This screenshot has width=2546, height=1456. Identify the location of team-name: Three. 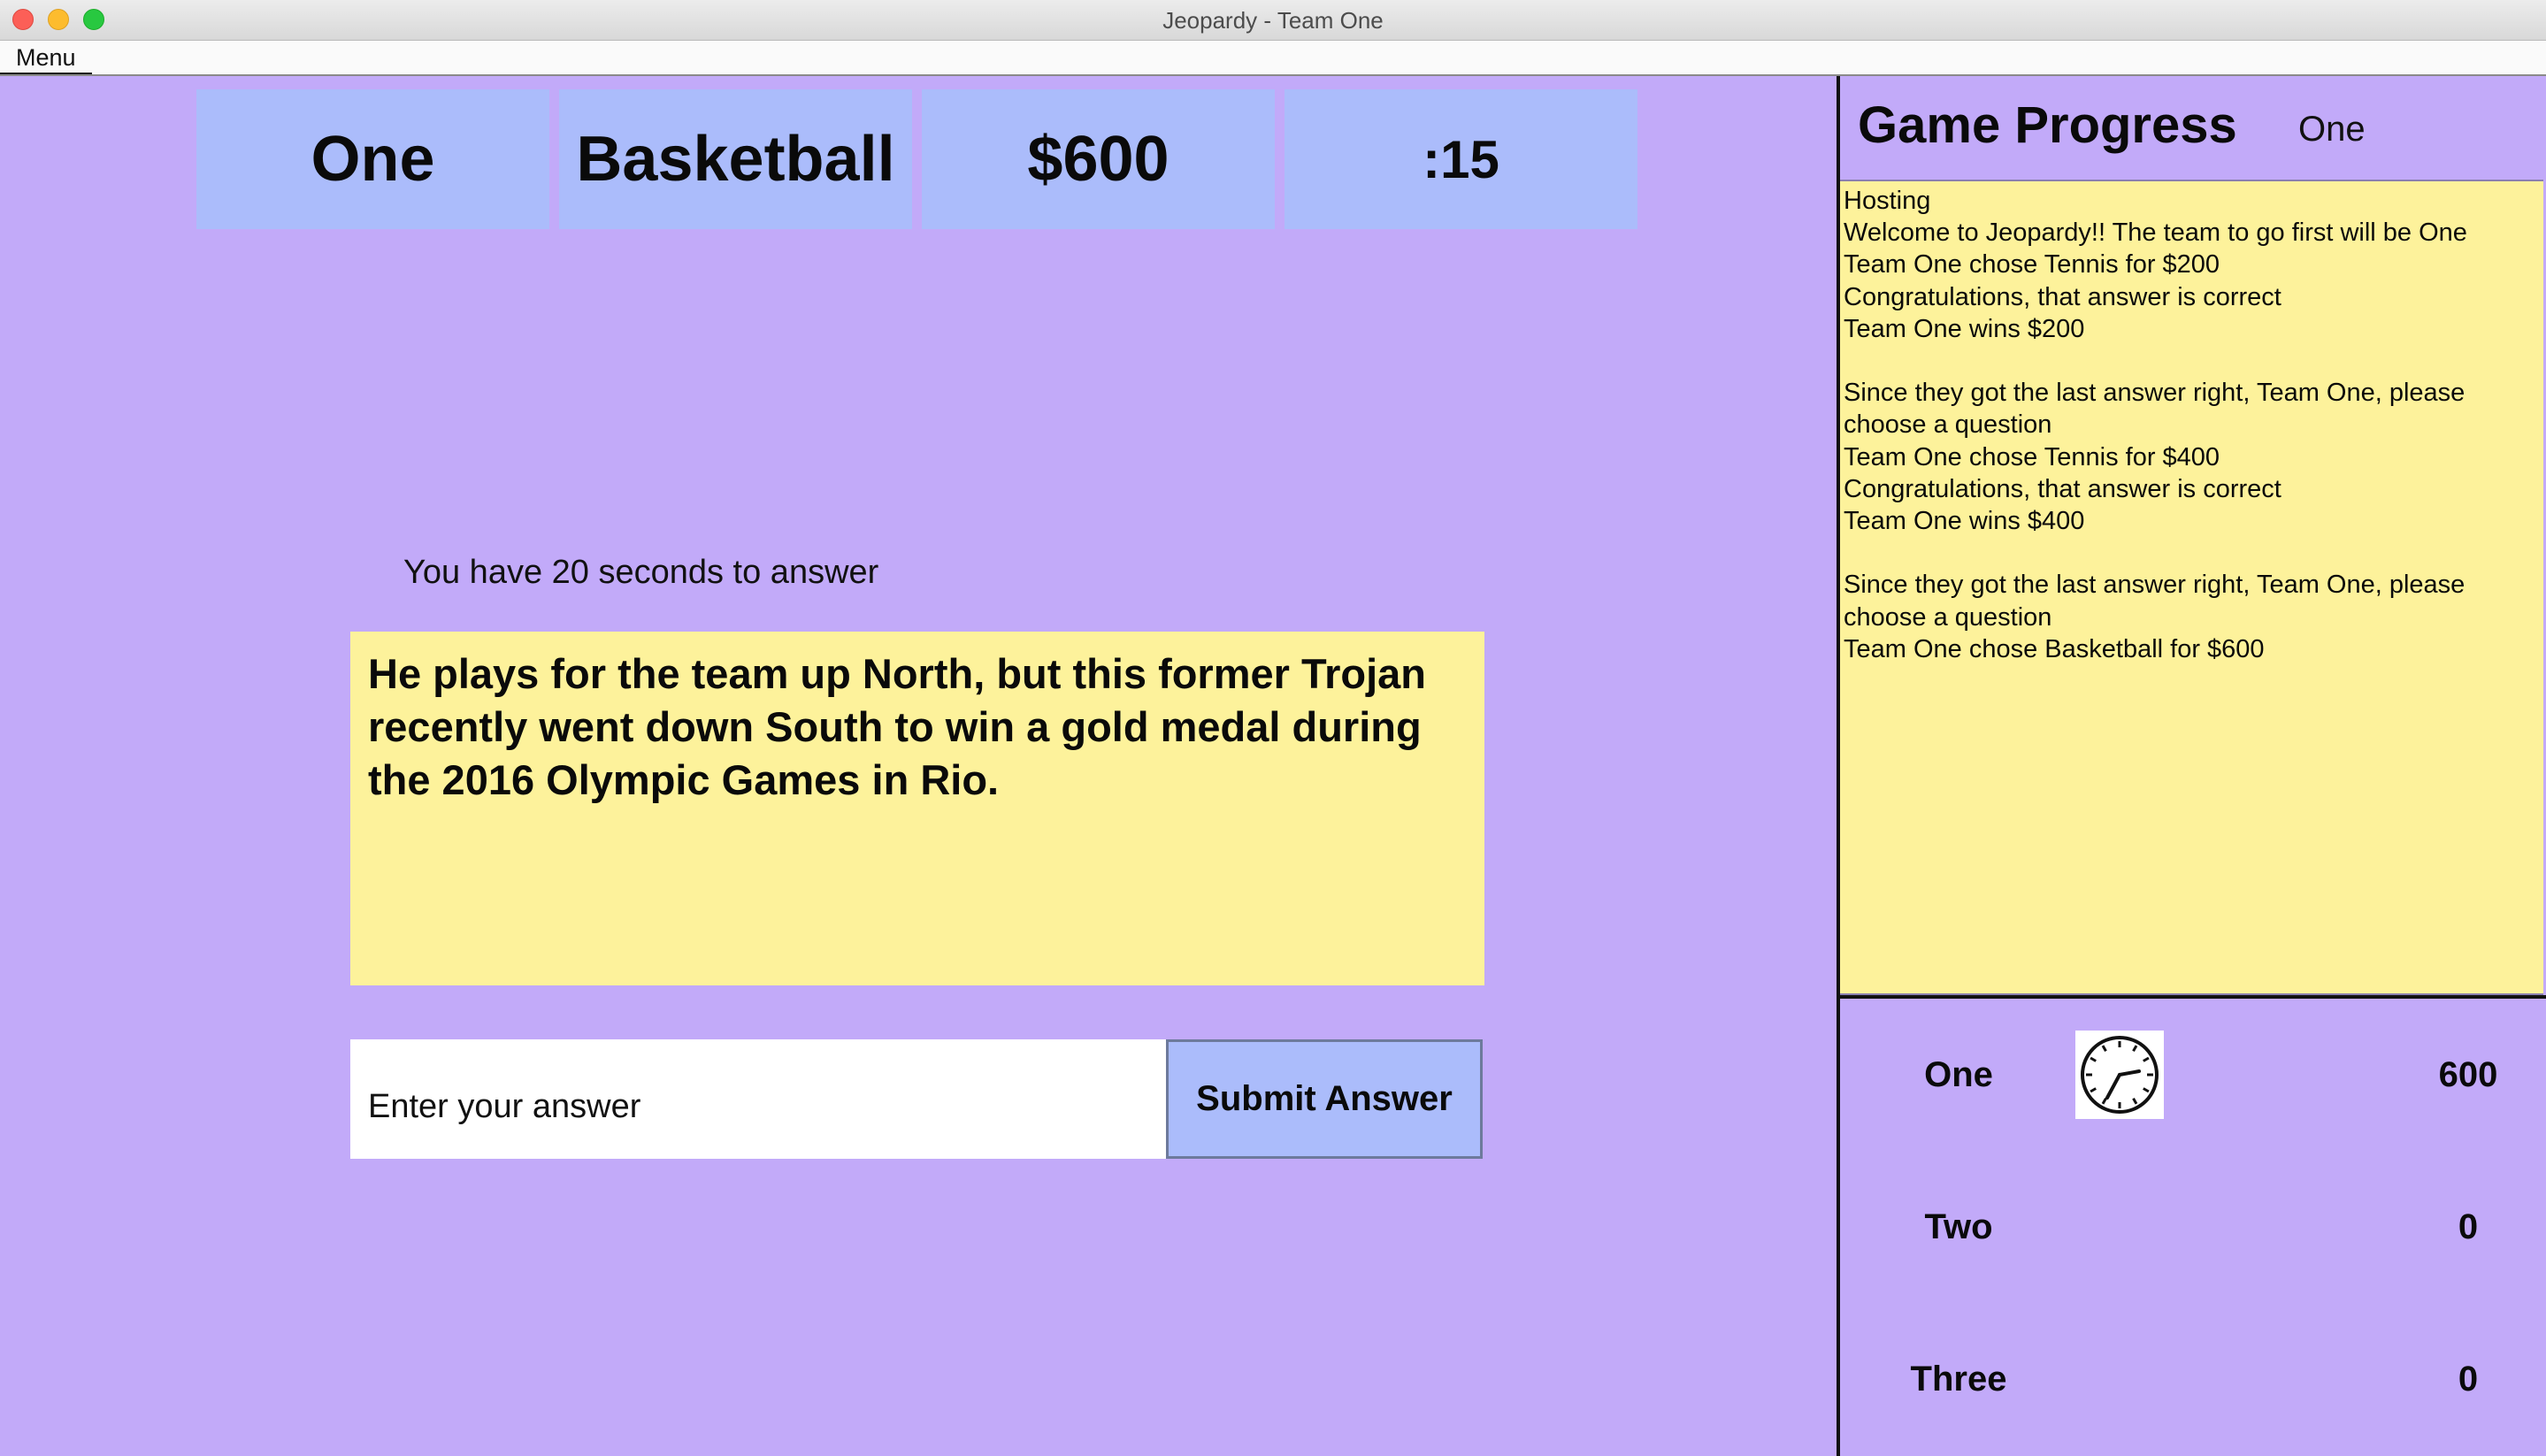
(1958, 1379).